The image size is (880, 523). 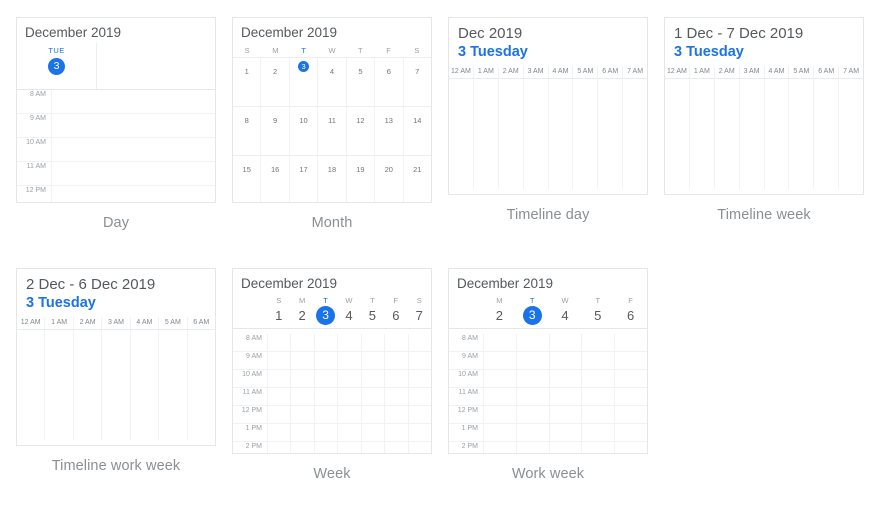 I want to click on work-week-view-hour-row: 12 PM, so click(x=548, y=415).